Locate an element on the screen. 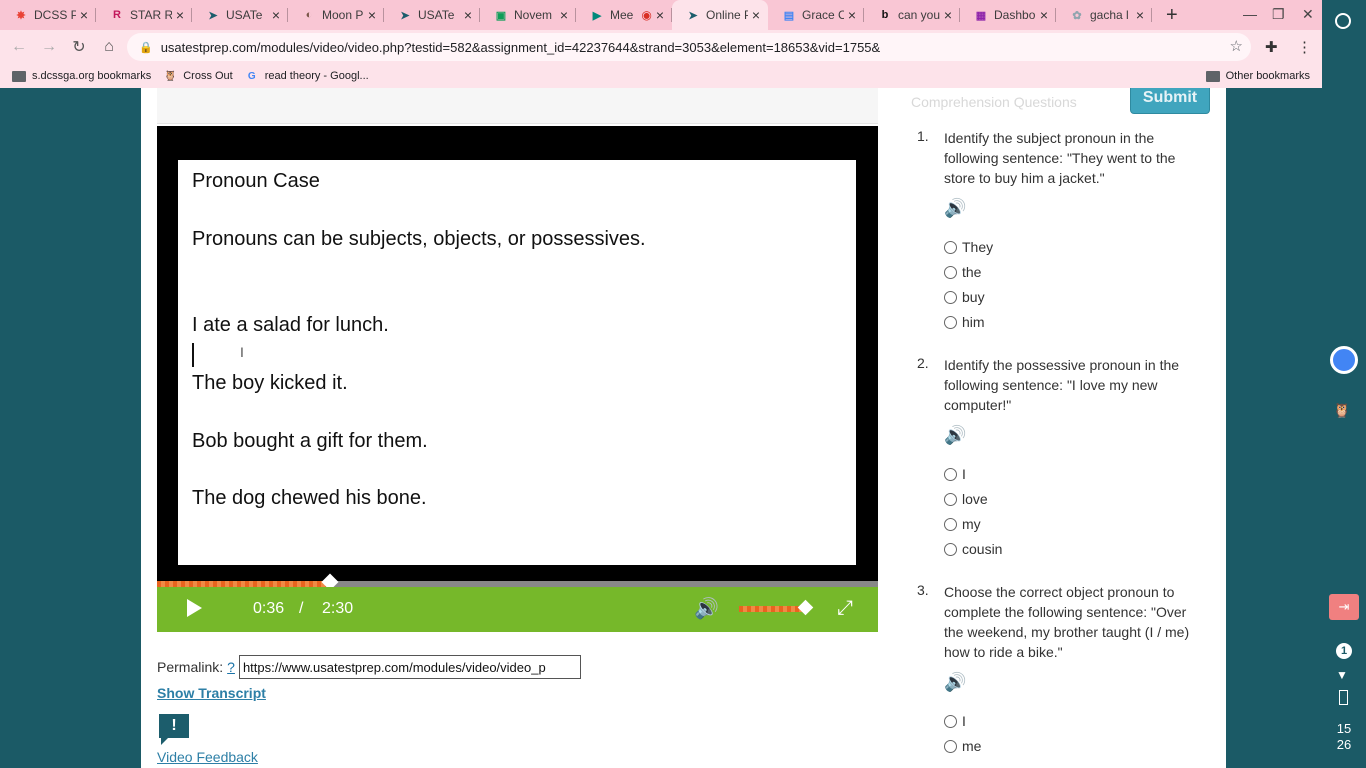 This screenshot has height=768, width=1366. tab-title: Dashbo is located at coordinates (1015, 15).